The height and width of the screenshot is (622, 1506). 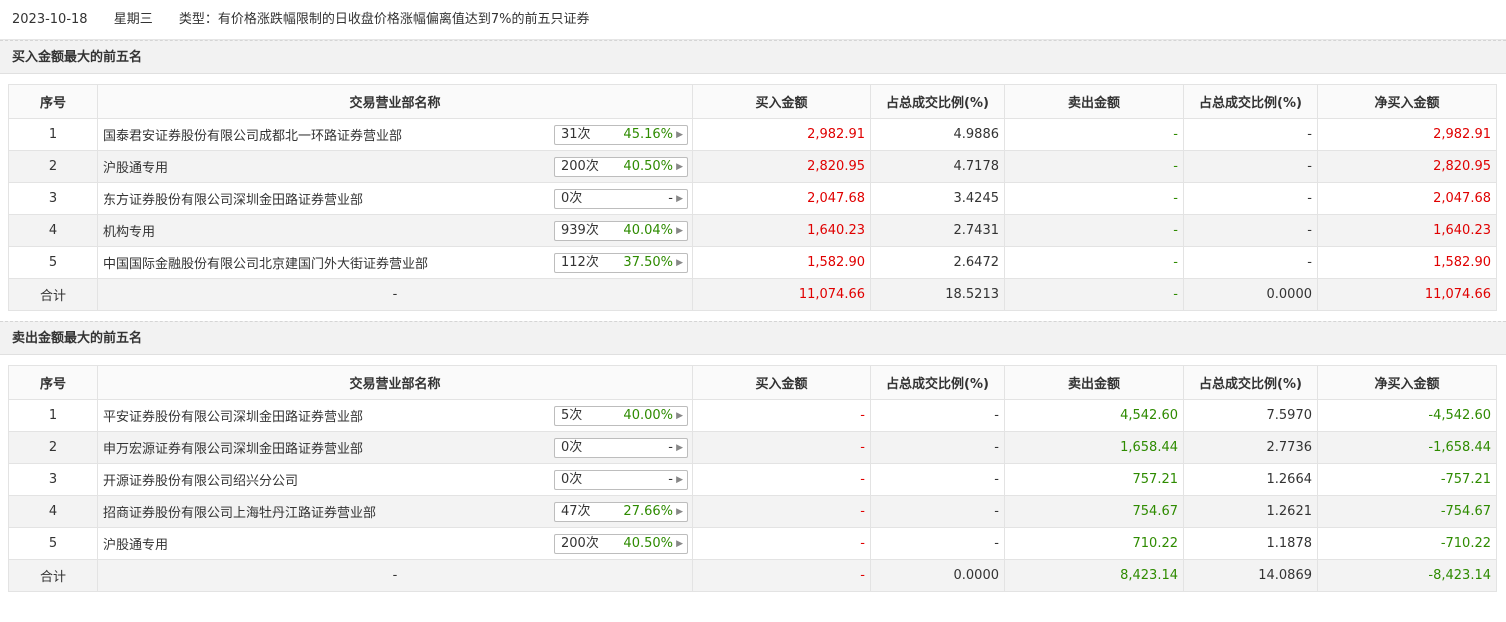 What do you see at coordinates (580, 230) in the screenshot?
I see `trade-count: 939次` at bounding box center [580, 230].